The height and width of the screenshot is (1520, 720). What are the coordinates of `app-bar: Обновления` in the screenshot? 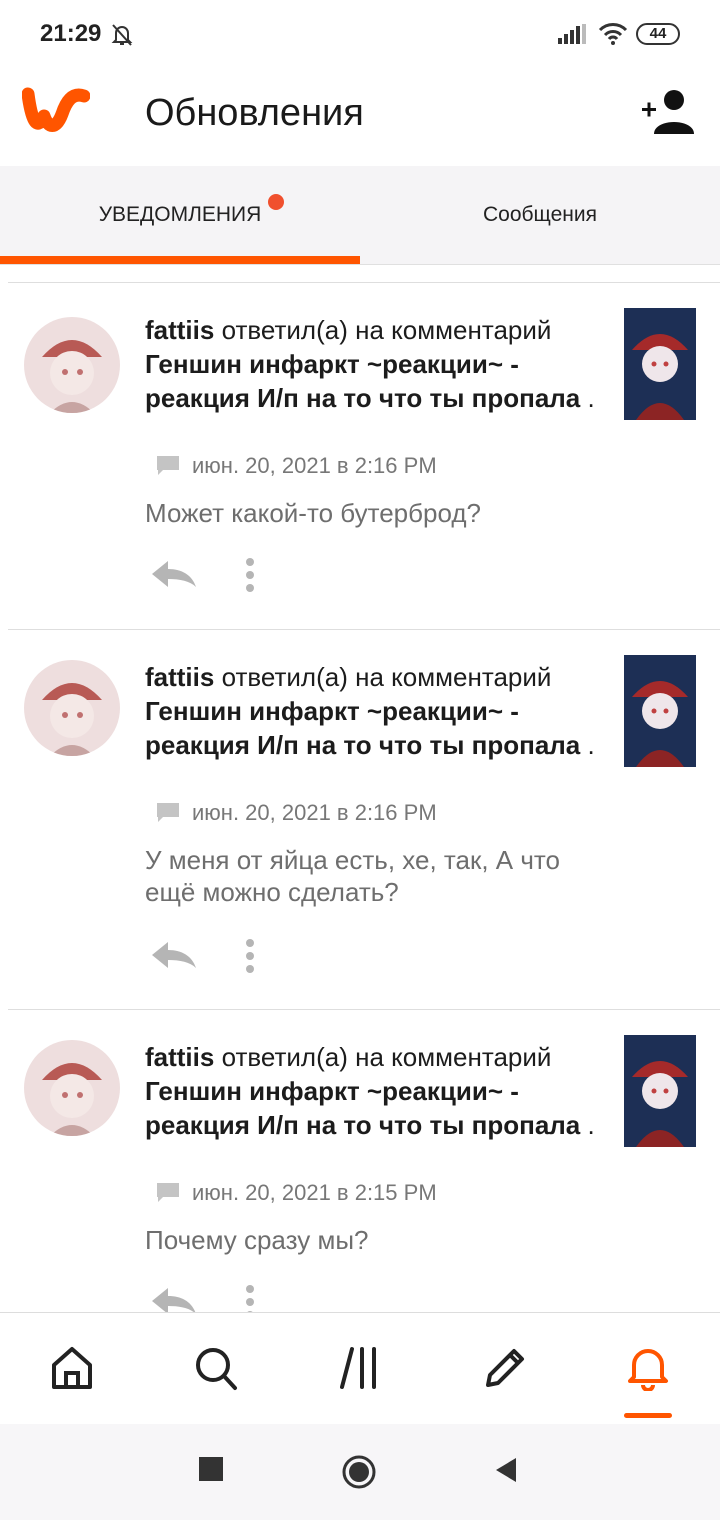 It's located at (360, 118).